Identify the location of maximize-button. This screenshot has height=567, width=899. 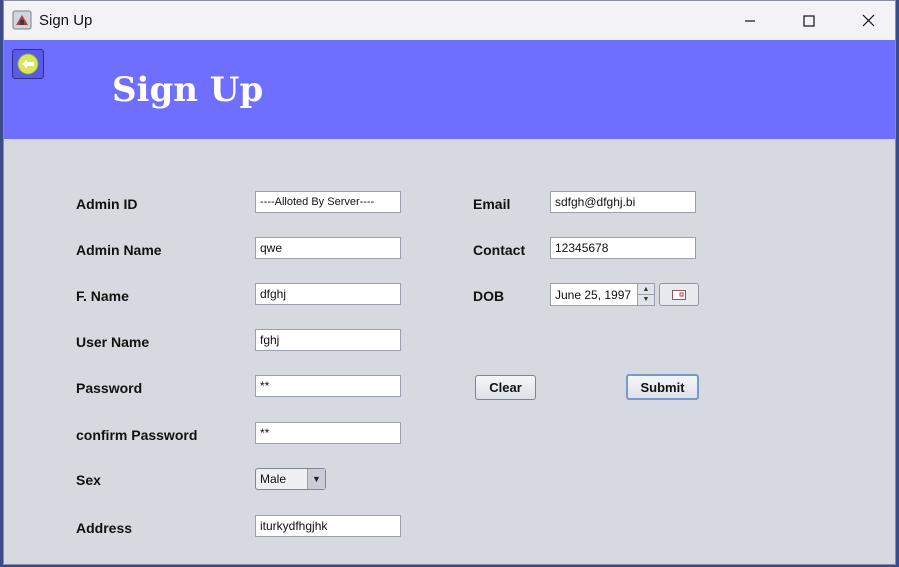
(809, 20).